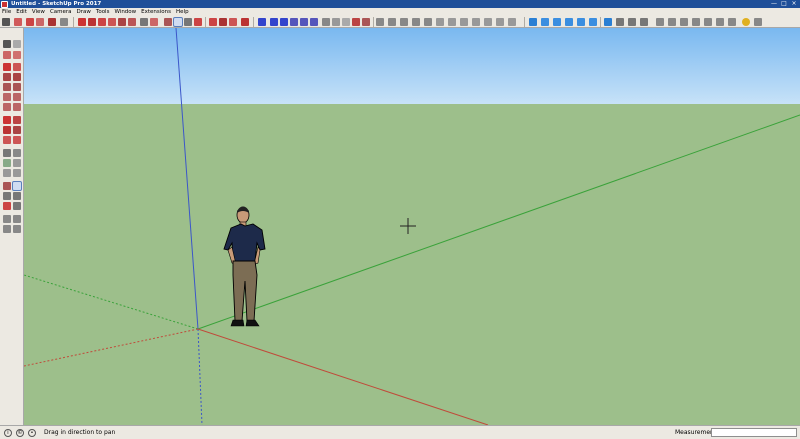 The width and height of the screenshot is (800, 439). Describe the element at coordinates (17, 97) in the screenshot. I see `two-point-arc-tool-icon` at that location.